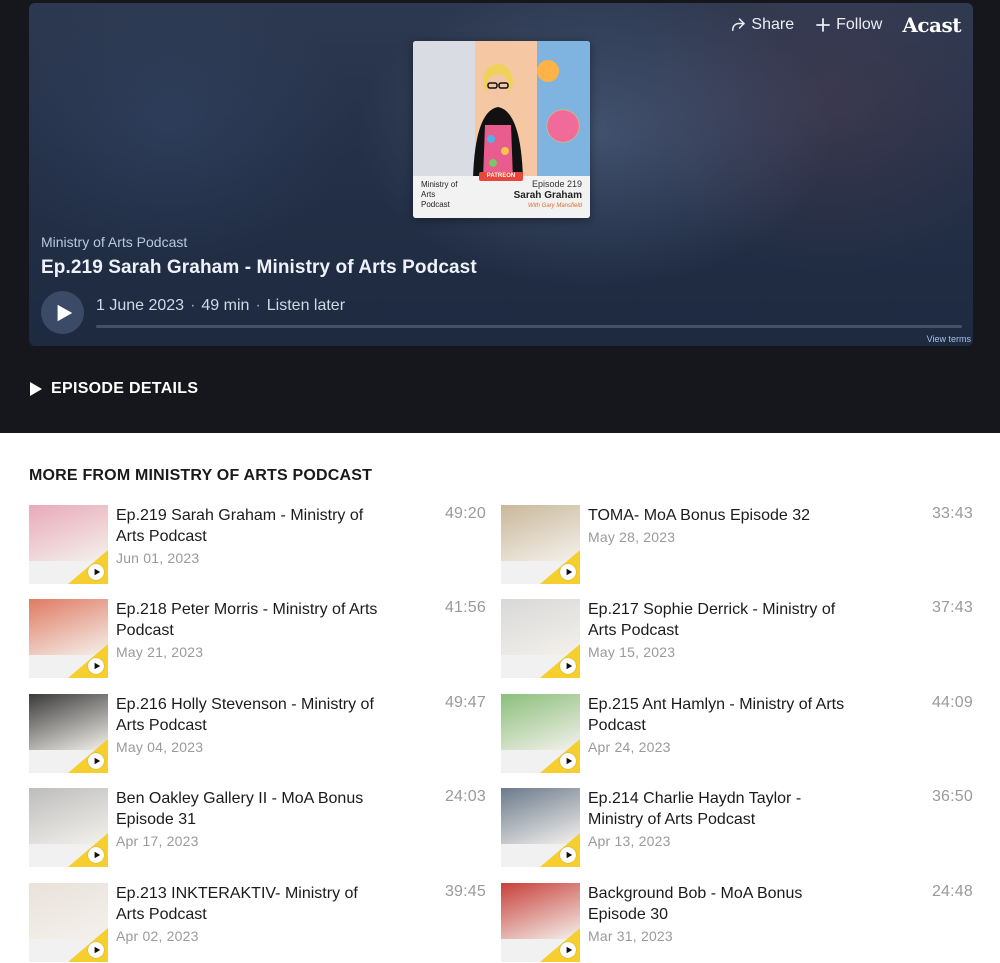  What do you see at coordinates (723, 515) in the screenshot?
I see `episode-list-title: TOMA- MoA Bonus Episode 32` at bounding box center [723, 515].